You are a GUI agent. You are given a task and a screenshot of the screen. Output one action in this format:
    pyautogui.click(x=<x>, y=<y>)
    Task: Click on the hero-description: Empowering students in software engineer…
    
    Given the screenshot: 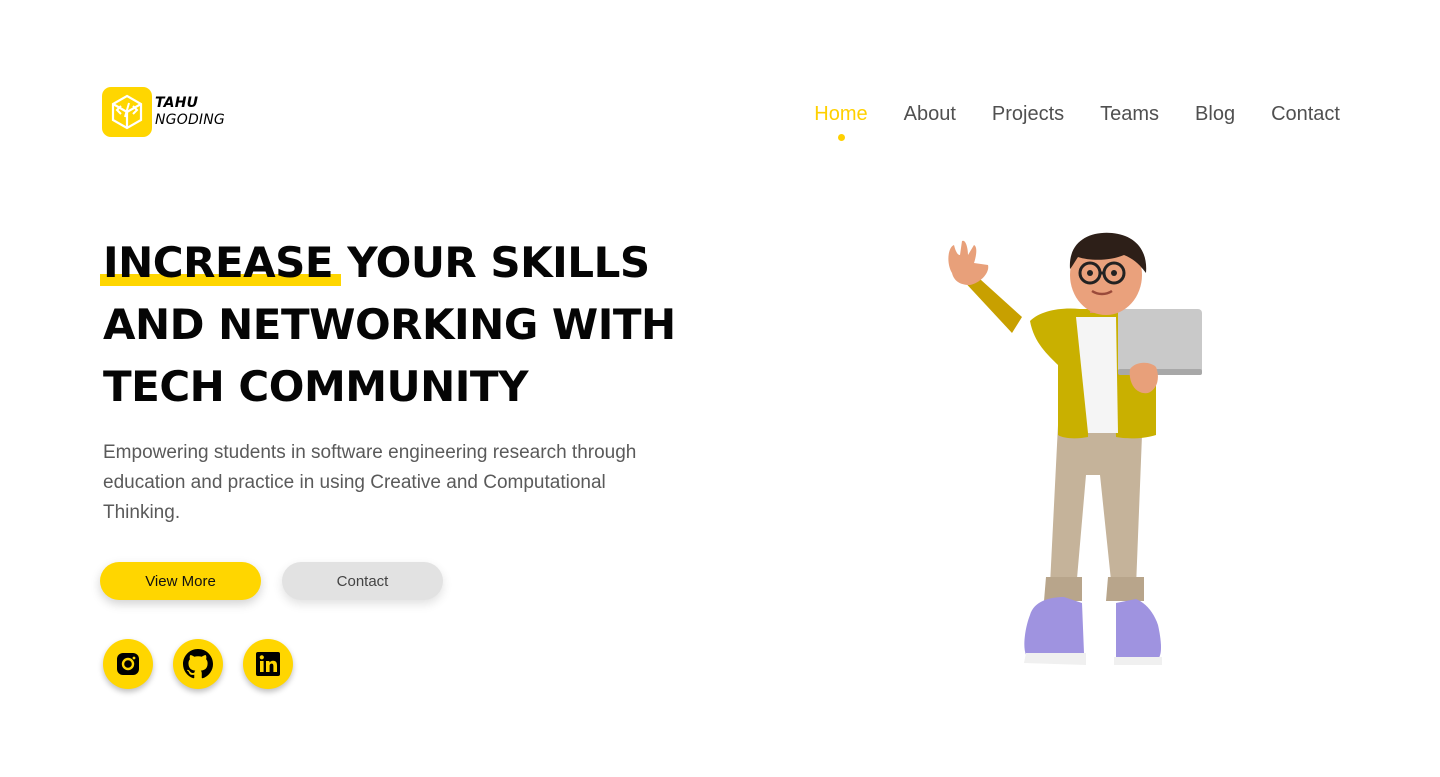 What is the action you would take?
    pyautogui.click(x=370, y=482)
    